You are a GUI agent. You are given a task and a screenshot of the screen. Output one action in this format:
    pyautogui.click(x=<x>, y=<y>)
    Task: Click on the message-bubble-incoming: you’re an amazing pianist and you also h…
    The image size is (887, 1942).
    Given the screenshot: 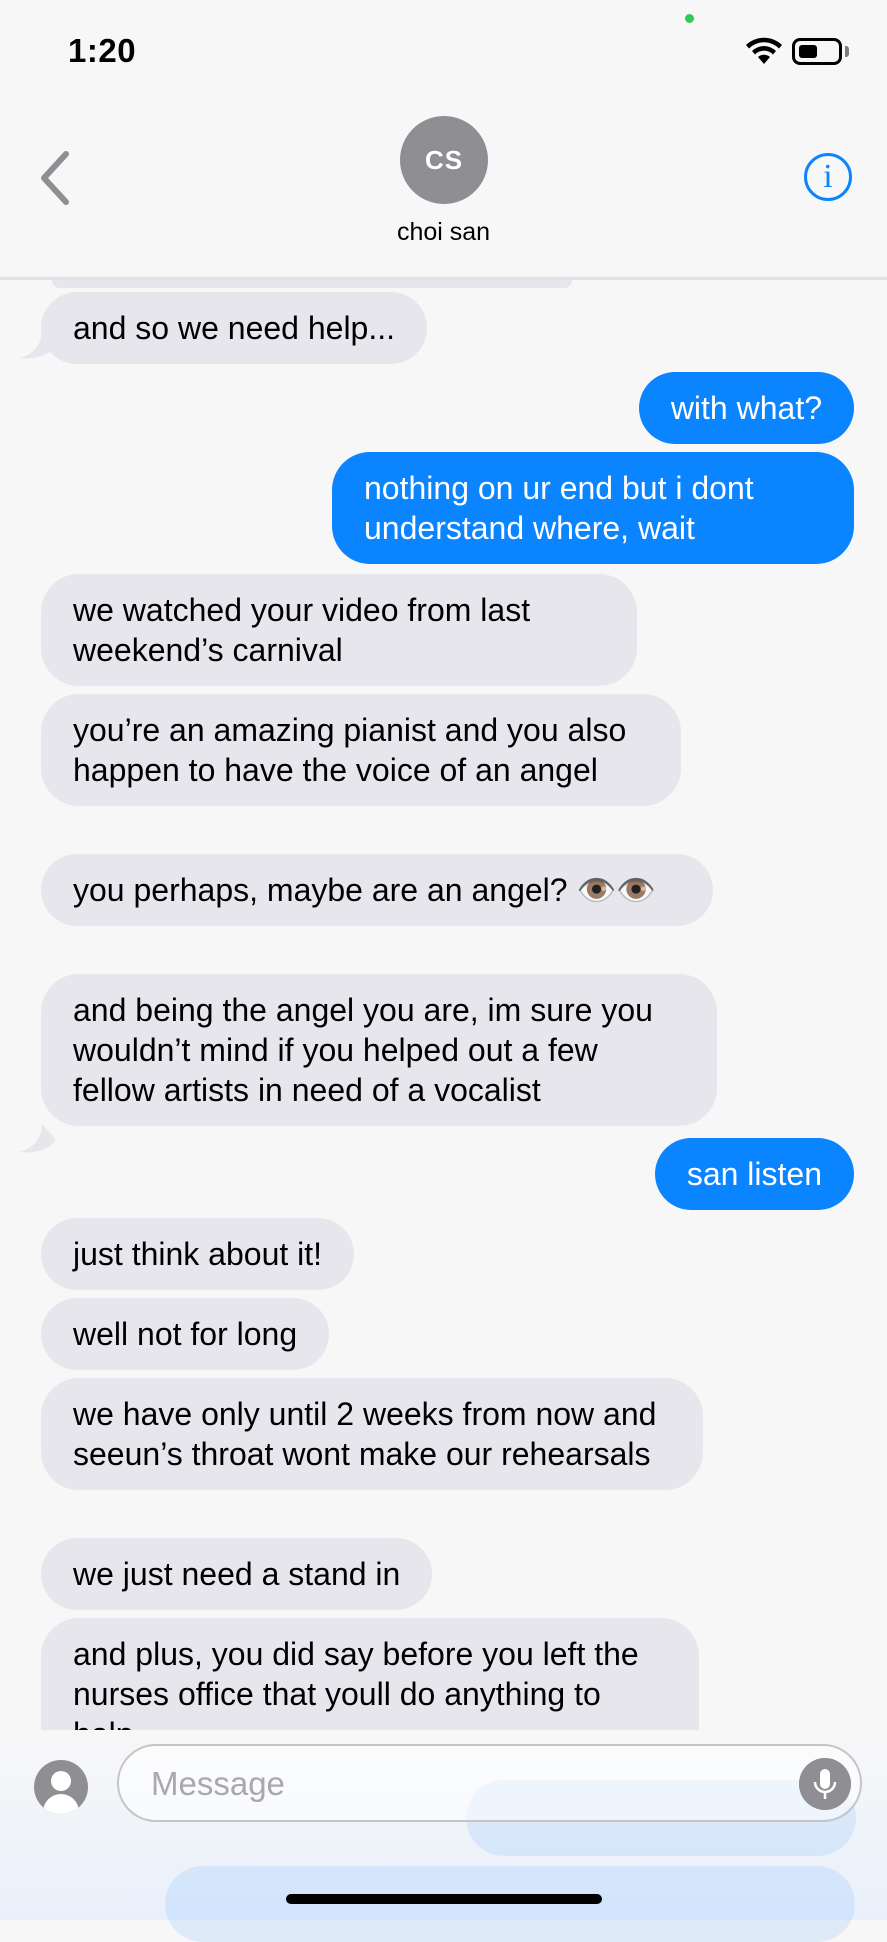 What is the action you would take?
    pyautogui.click(x=361, y=750)
    